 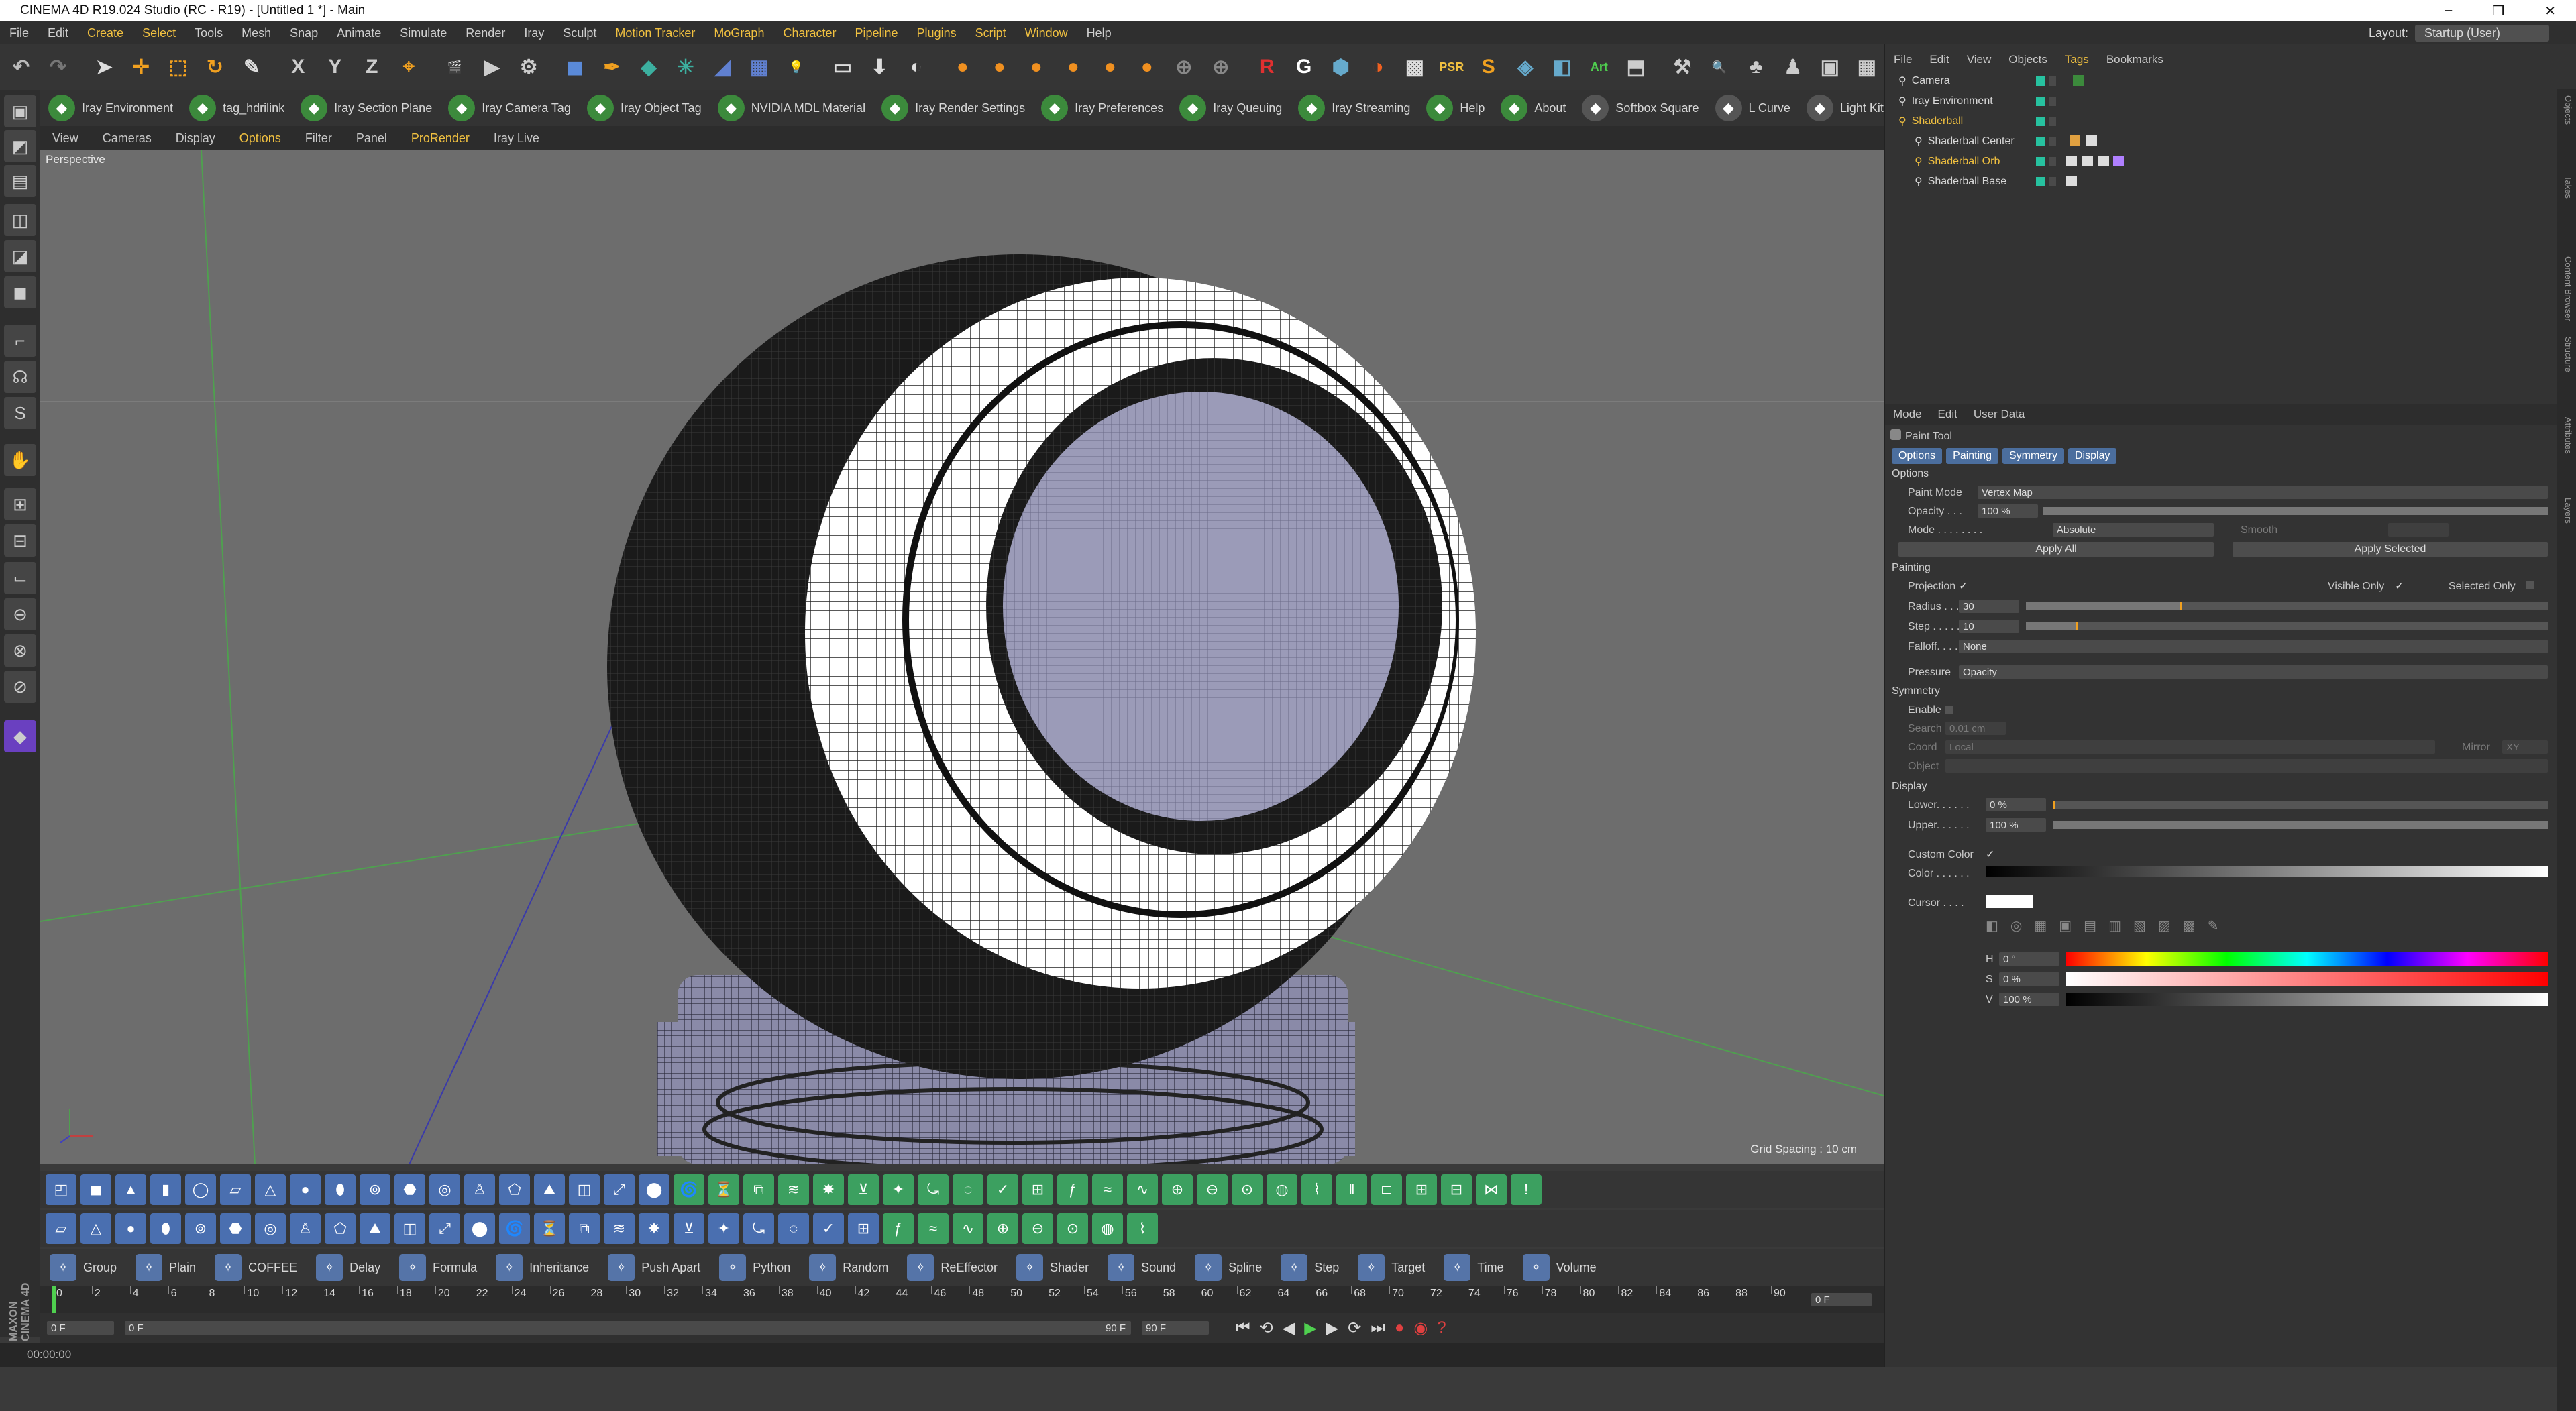 What do you see at coordinates (1282, 1189) in the screenshot?
I see `surface-icon: ◍` at bounding box center [1282, 1189].